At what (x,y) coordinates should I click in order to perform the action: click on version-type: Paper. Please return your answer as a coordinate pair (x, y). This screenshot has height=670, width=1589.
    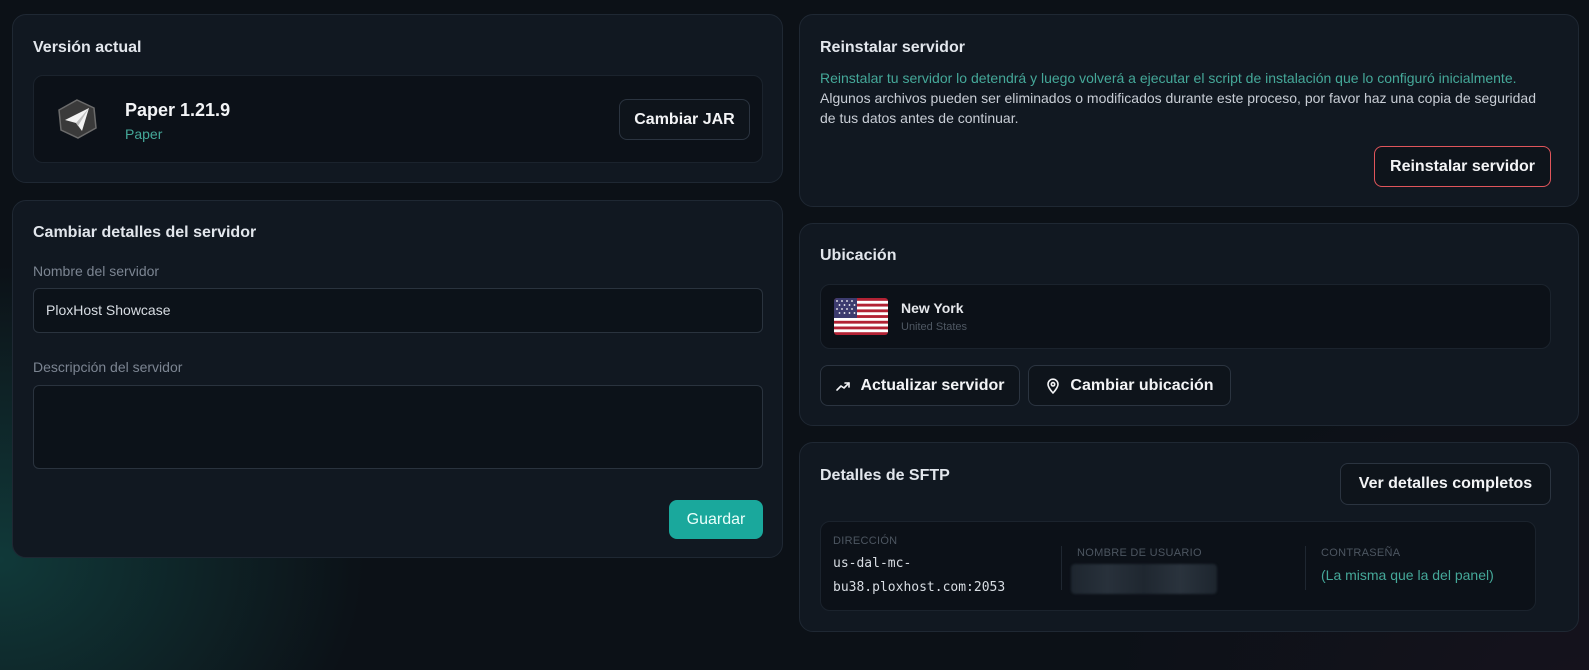
    Looking at the image, I should click on (144, 134).